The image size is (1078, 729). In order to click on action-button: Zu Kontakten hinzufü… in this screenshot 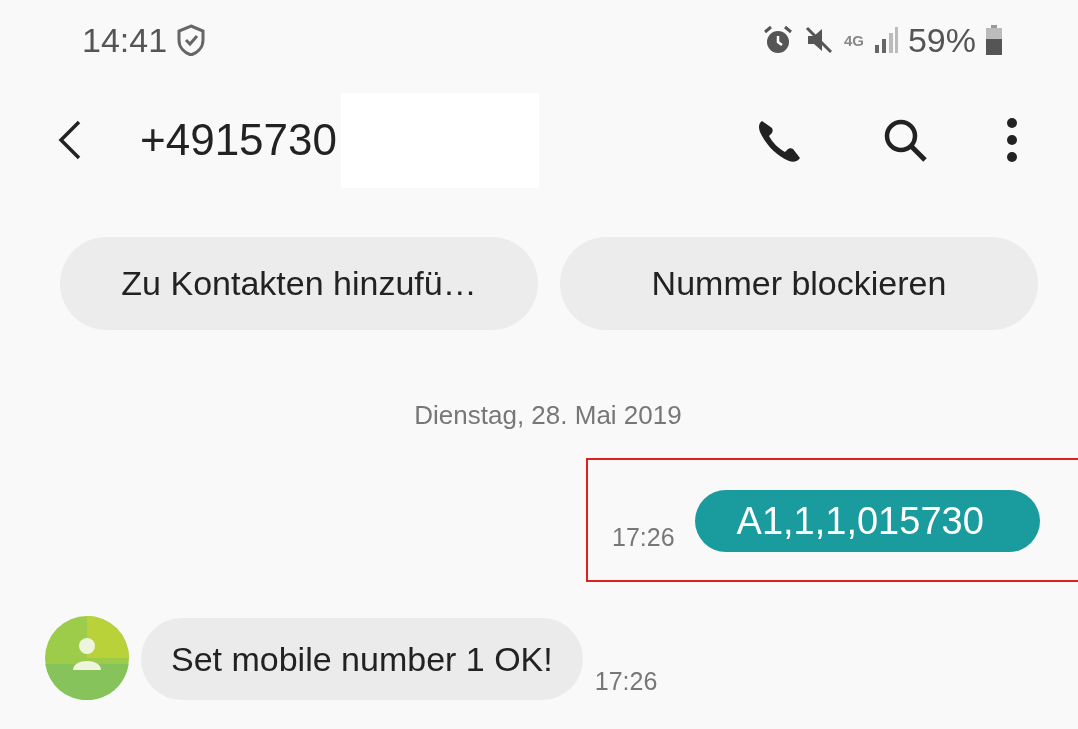, I will do `click(299, 283)`.